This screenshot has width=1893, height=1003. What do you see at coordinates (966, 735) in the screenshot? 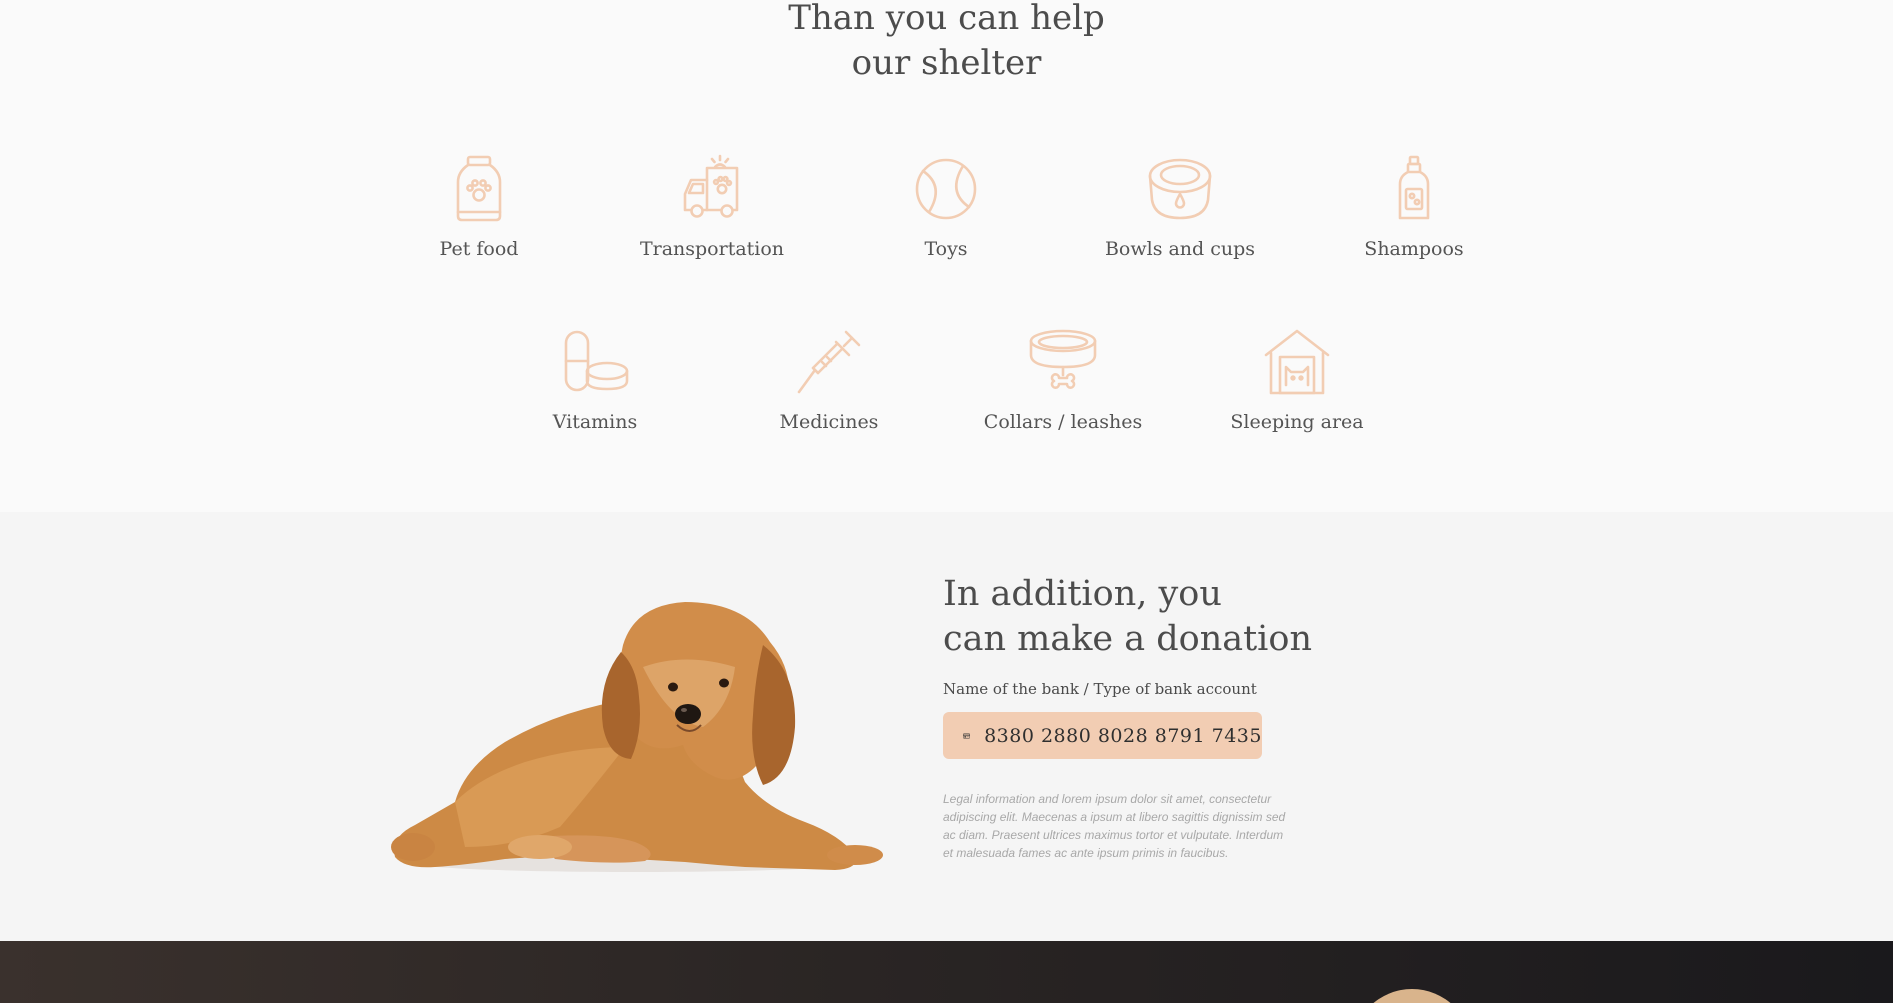
I see `credit-card-icon` at bounding box center [966, 735].